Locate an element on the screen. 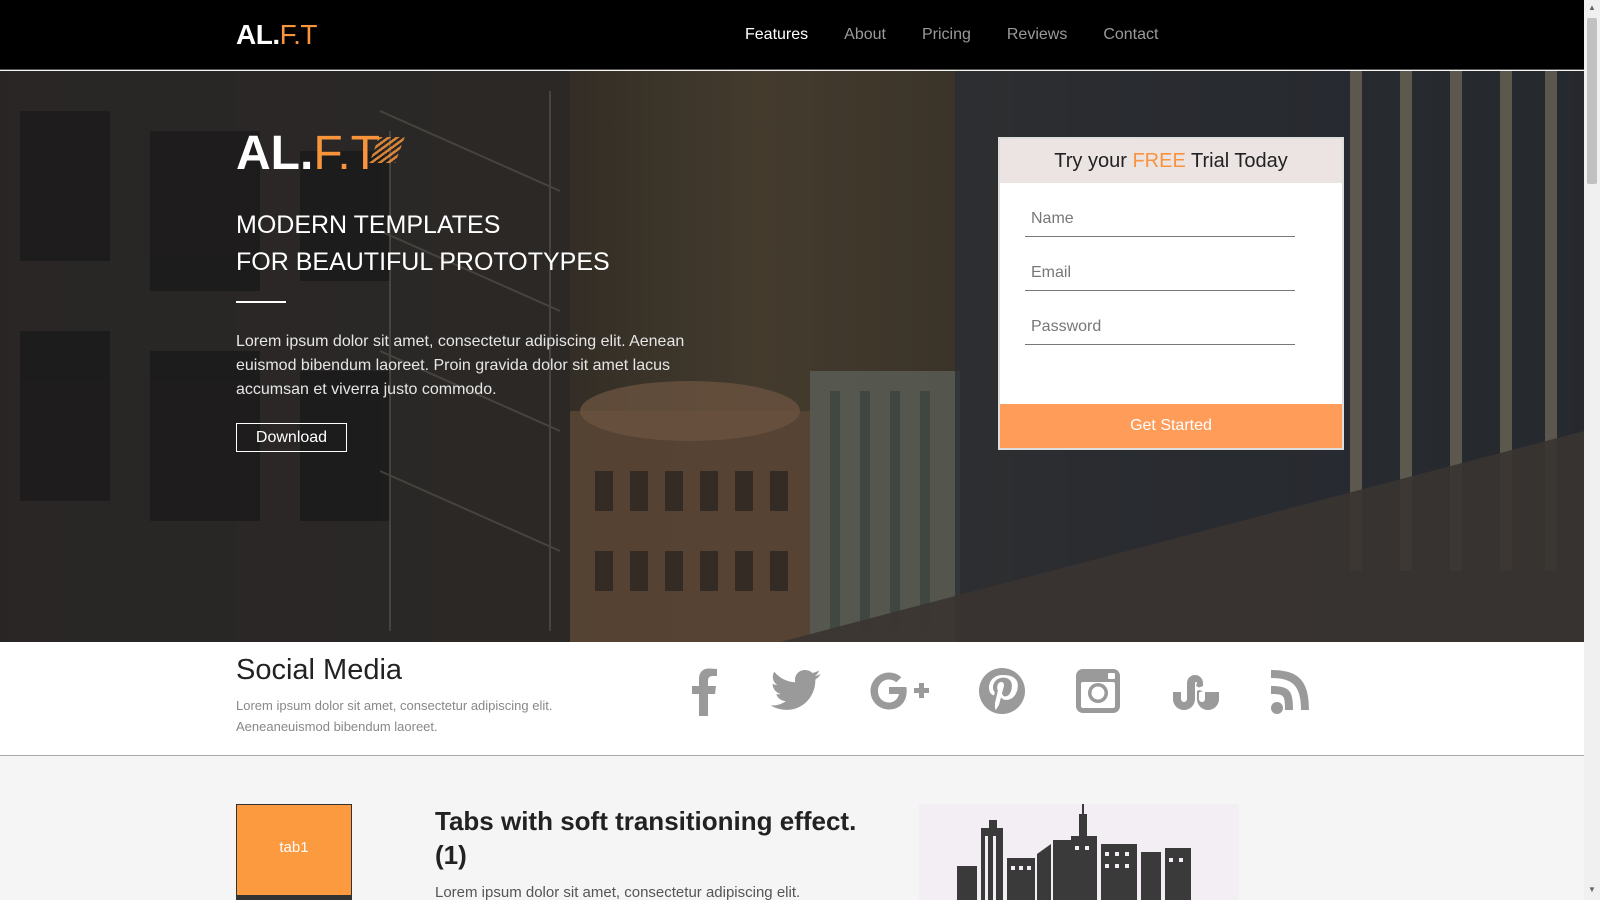 The height and width of the screenshot is (900, 1600). scroll-thumb is located at coordinates (1592, 101).